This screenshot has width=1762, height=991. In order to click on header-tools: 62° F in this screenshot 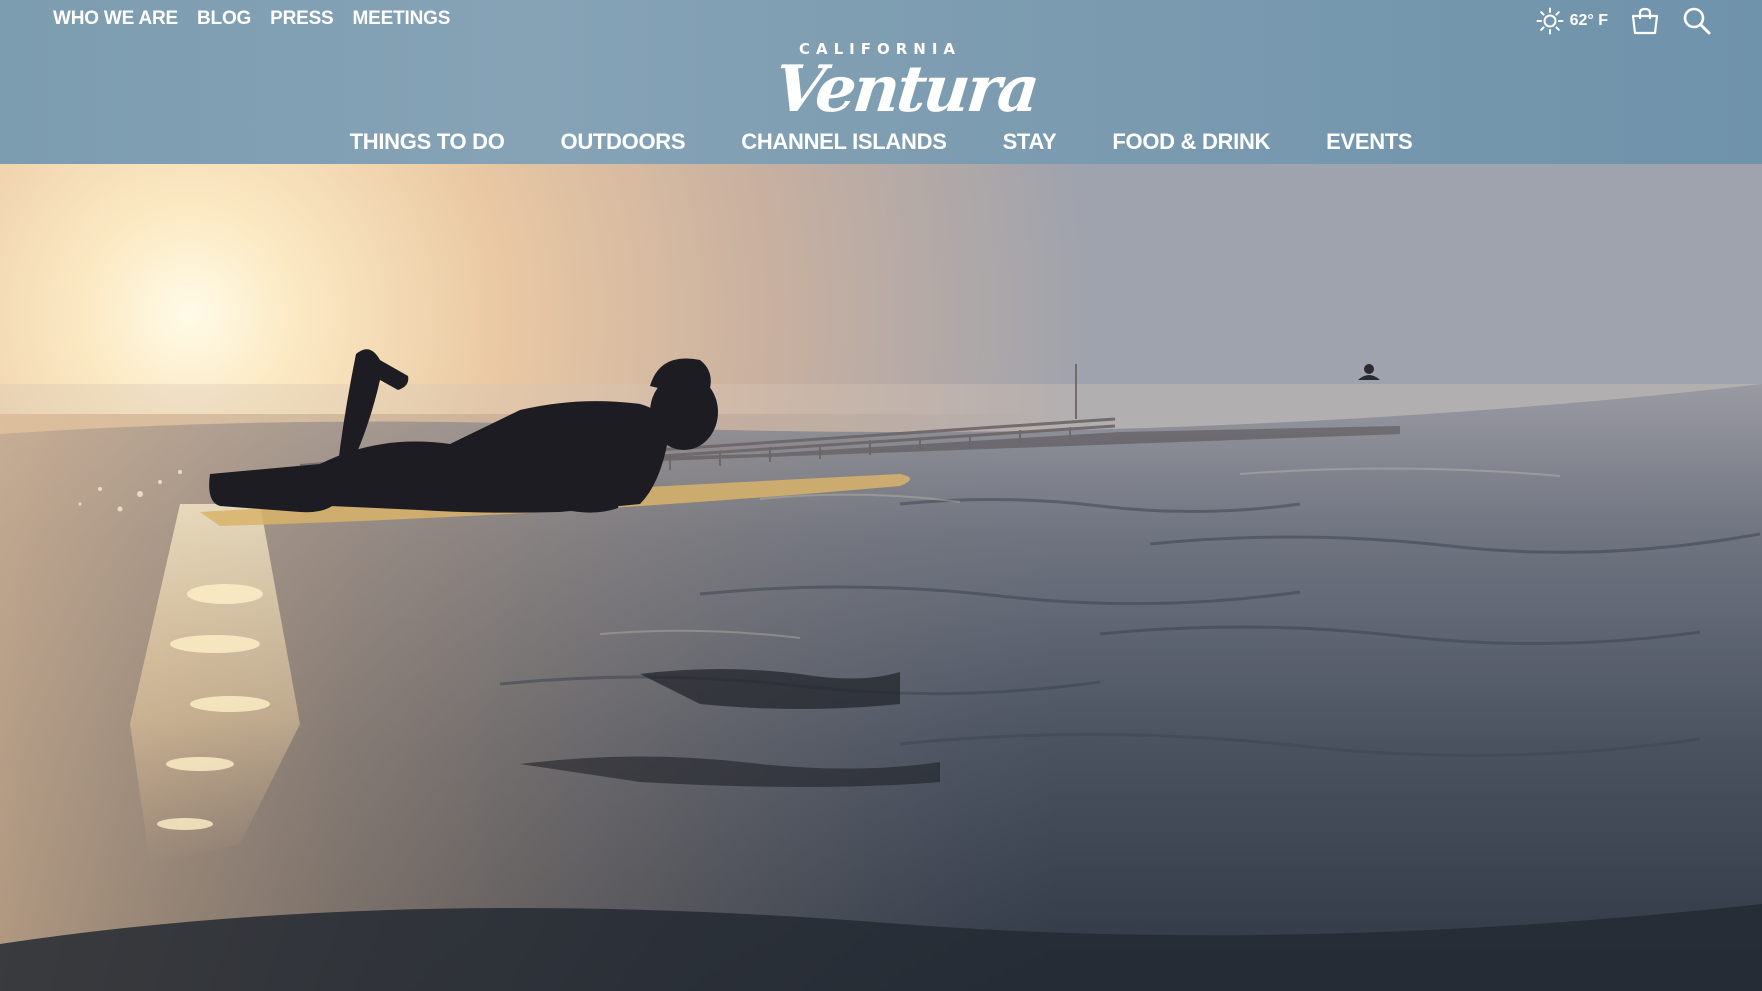, I will do `click(1624, 21)`.